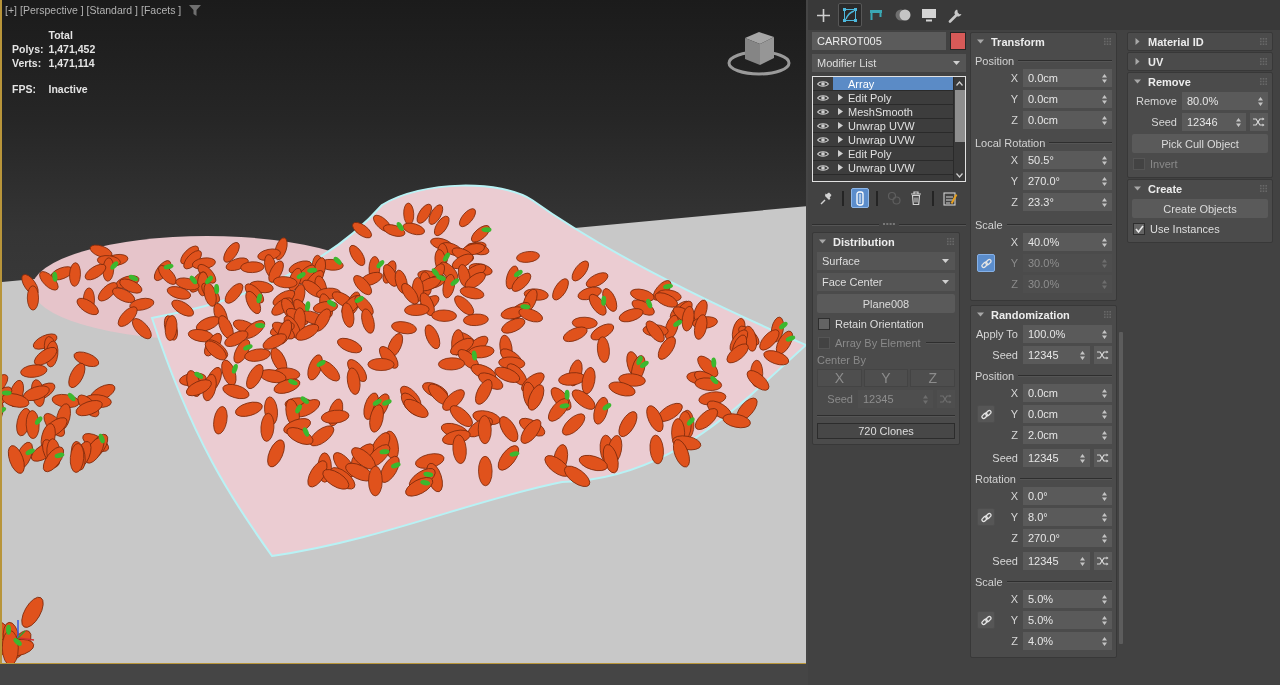  Describe the element at coordinates (1067, 242) in the screenshot. I see `spinner-field: 40.0%` at that location.